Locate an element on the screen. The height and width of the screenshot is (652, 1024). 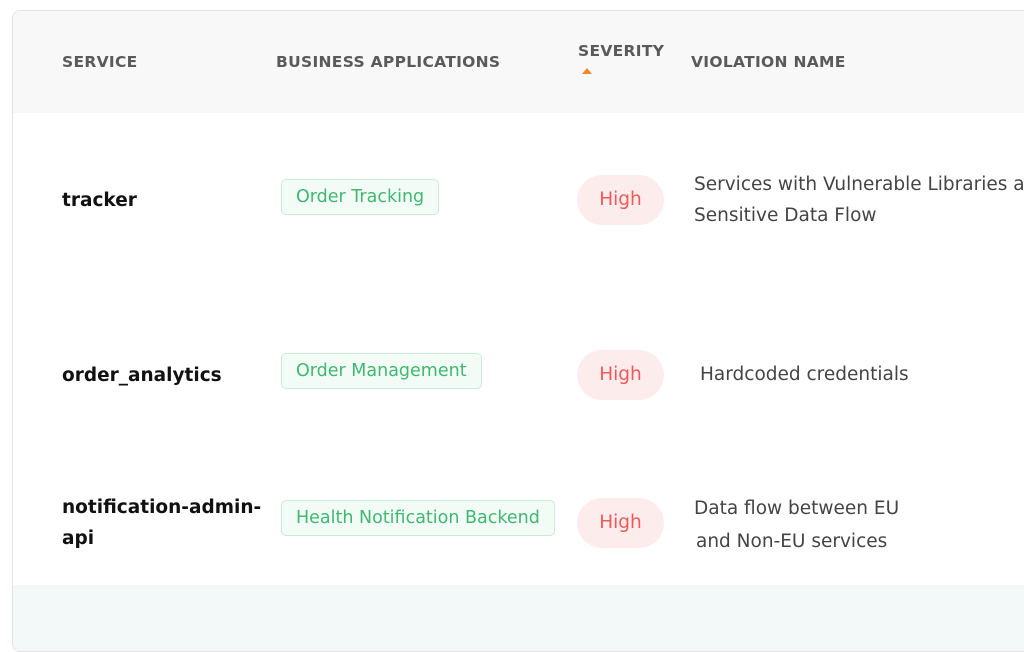
business-application-tag: Order Management is located at coordinates (381, 371).